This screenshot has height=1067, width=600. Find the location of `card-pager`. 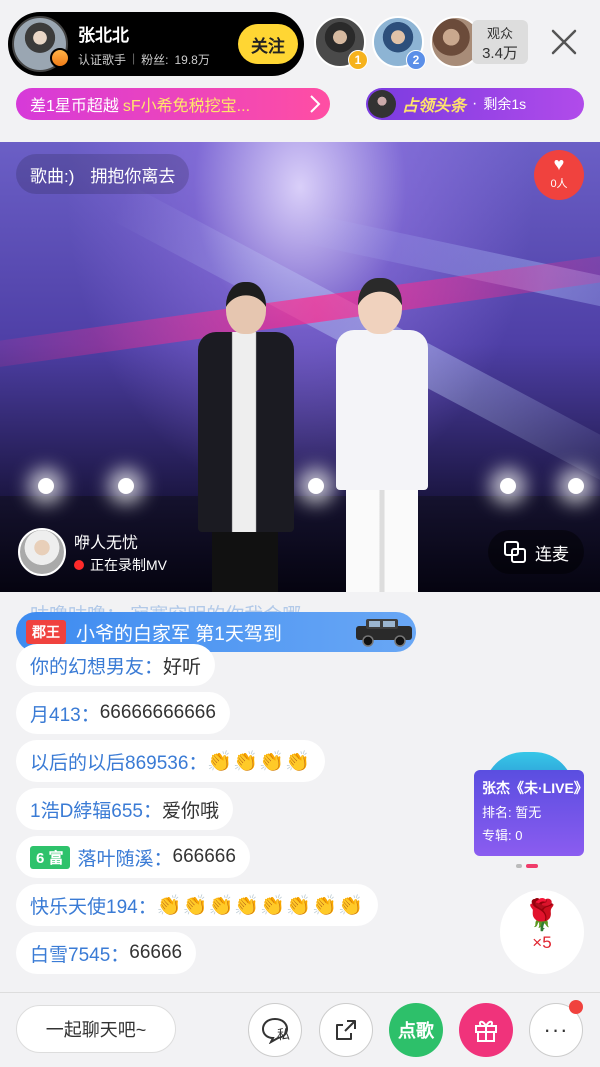

card-pager is located at coordinates (527, 866).